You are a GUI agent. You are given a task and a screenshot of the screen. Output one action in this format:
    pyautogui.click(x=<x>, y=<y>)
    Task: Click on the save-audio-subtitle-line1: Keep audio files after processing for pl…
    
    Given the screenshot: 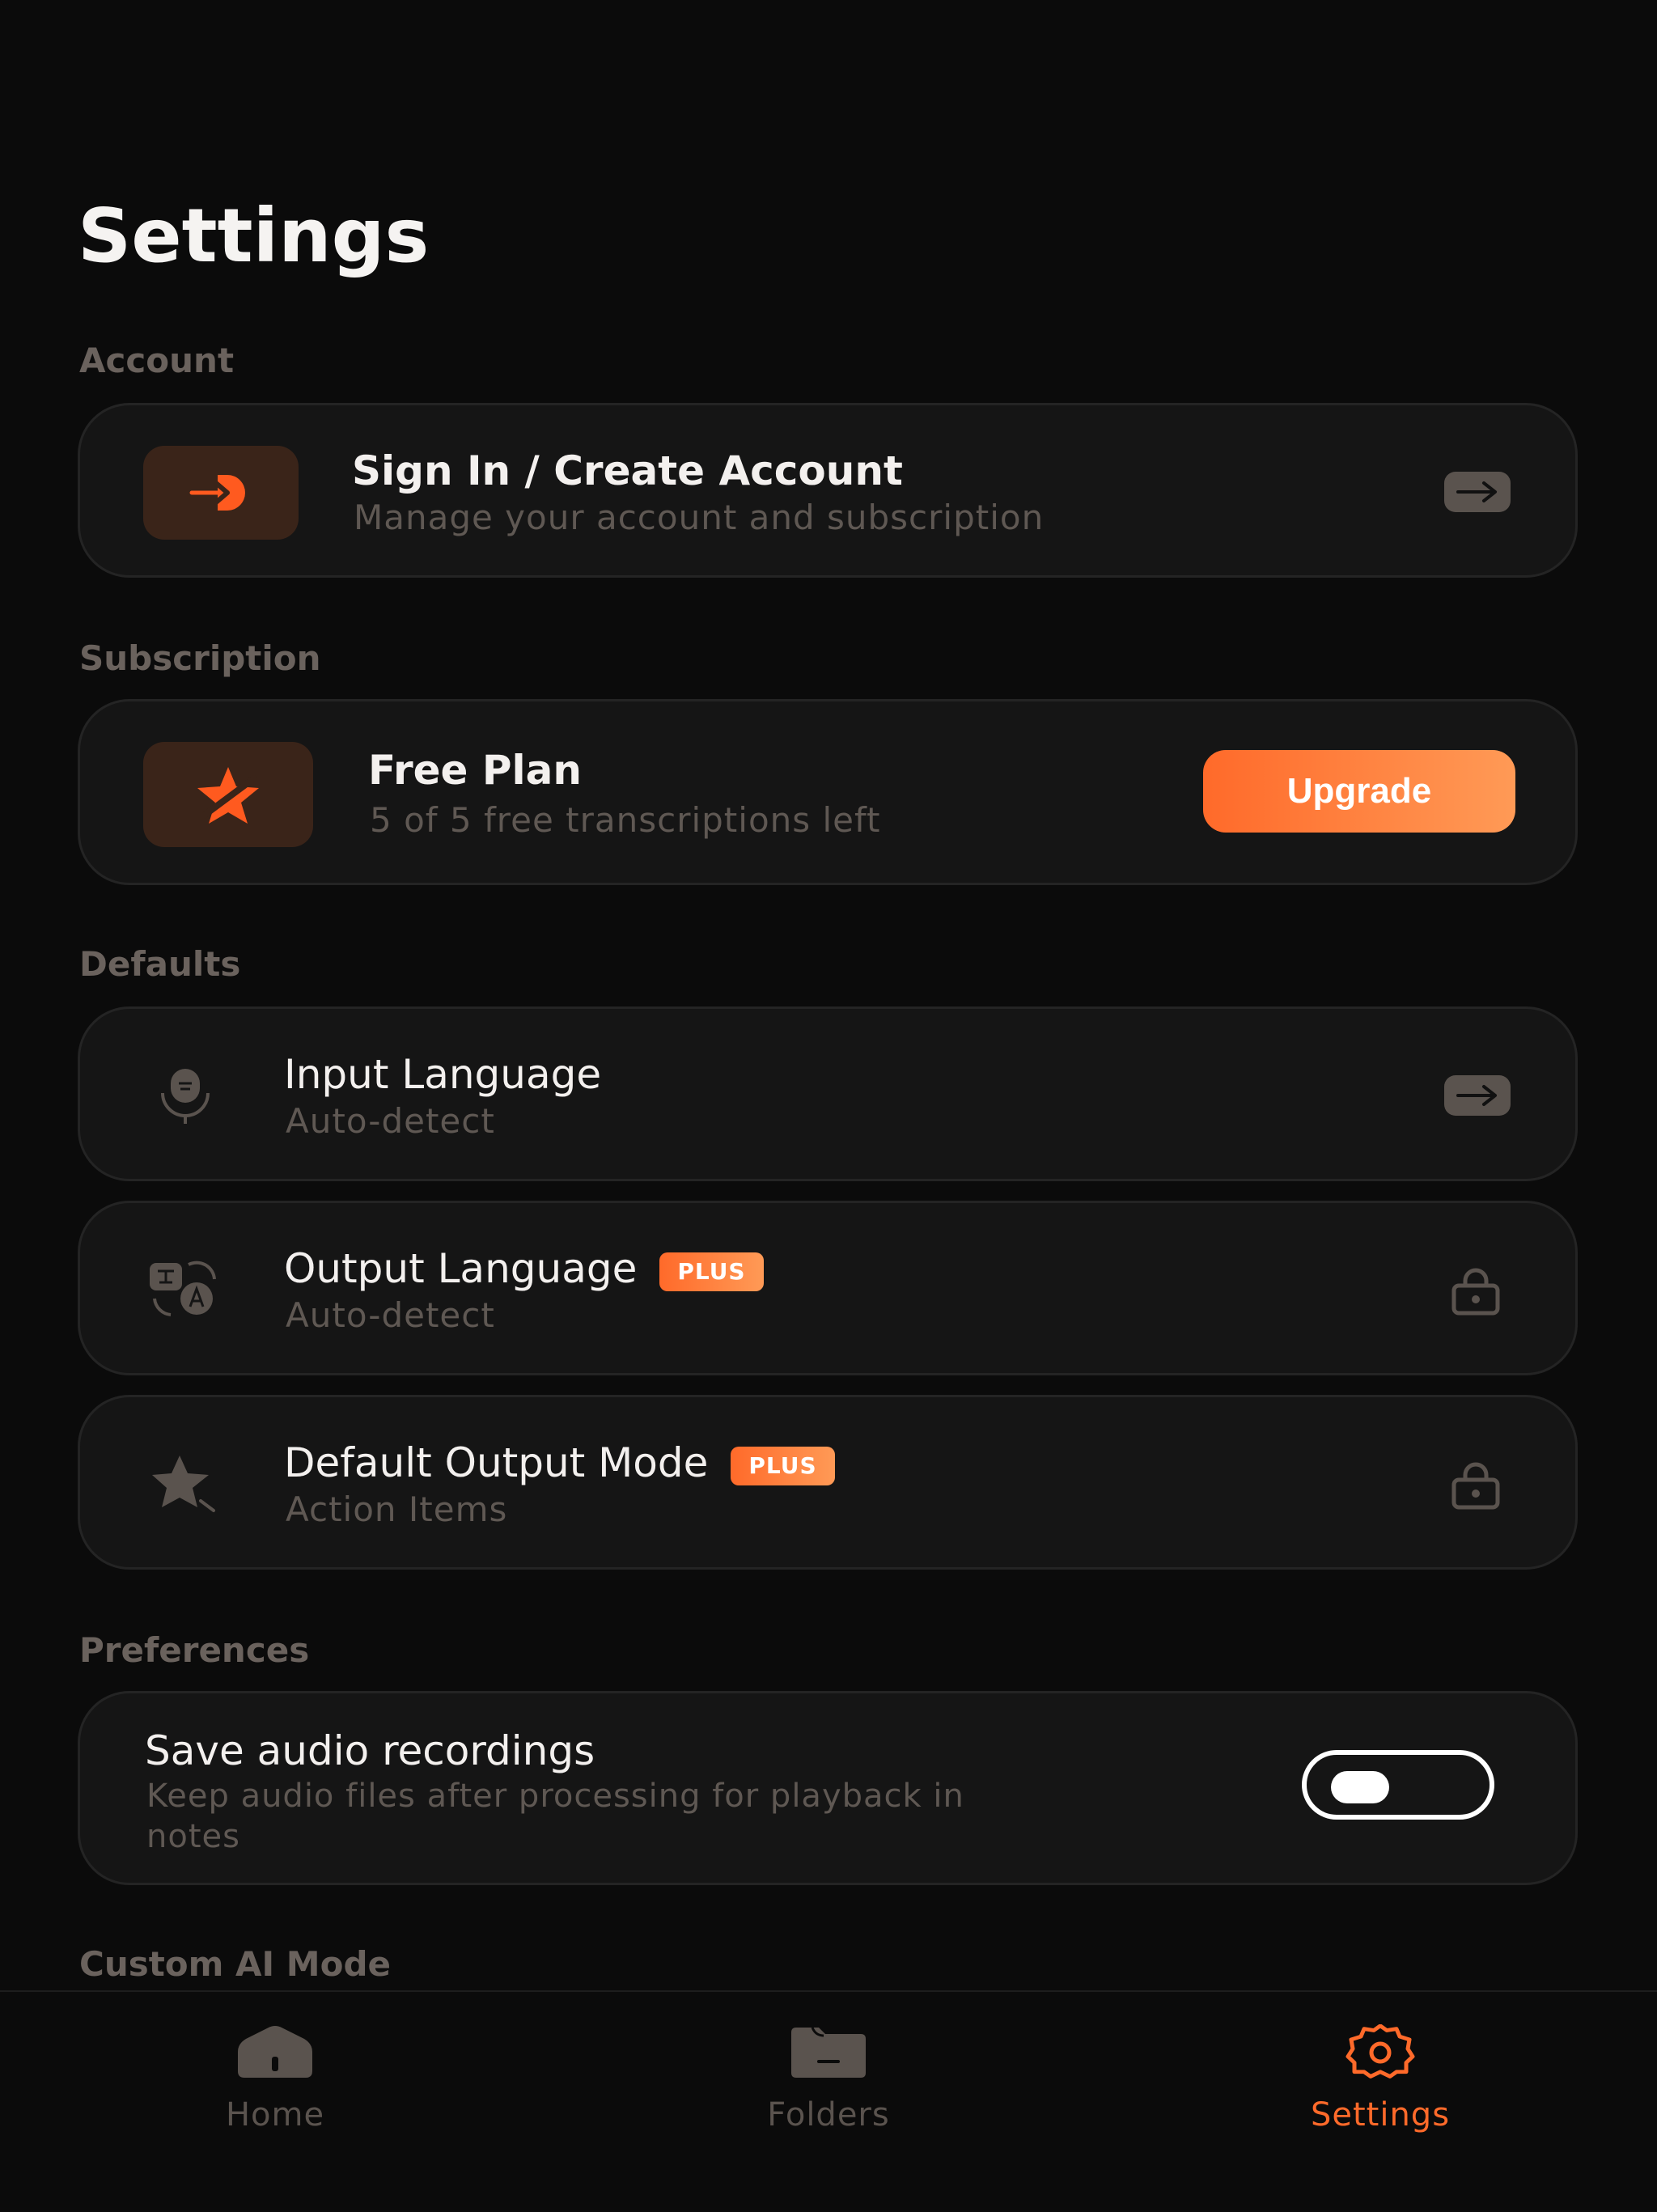 What is the action you would take?
    pyautogui.click(x=555, y=1796)
    